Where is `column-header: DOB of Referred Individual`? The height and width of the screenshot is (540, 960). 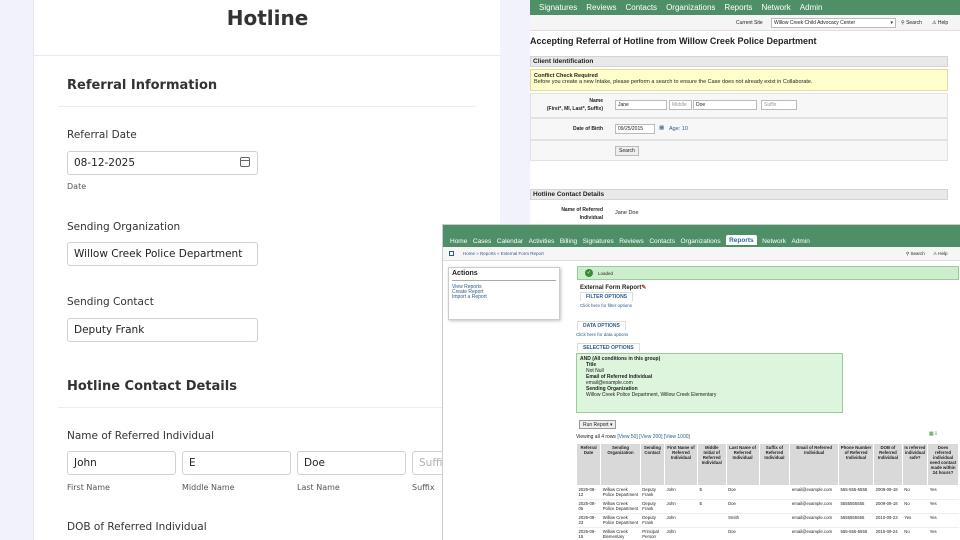
column-header: DOB of Referred Individual is located at coordinates (888, 464).